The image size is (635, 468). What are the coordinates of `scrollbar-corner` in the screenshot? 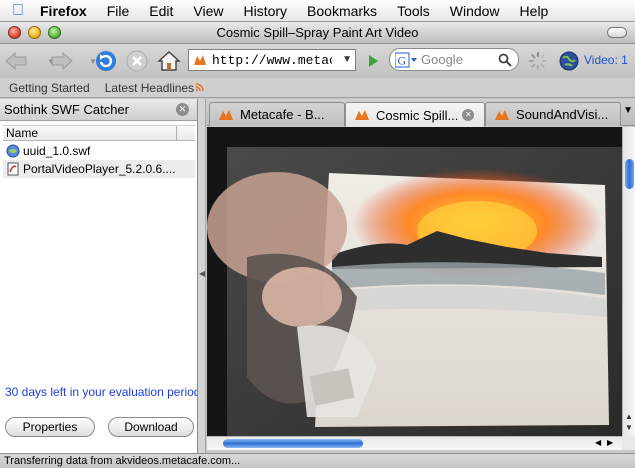 It's located at (628, 443).